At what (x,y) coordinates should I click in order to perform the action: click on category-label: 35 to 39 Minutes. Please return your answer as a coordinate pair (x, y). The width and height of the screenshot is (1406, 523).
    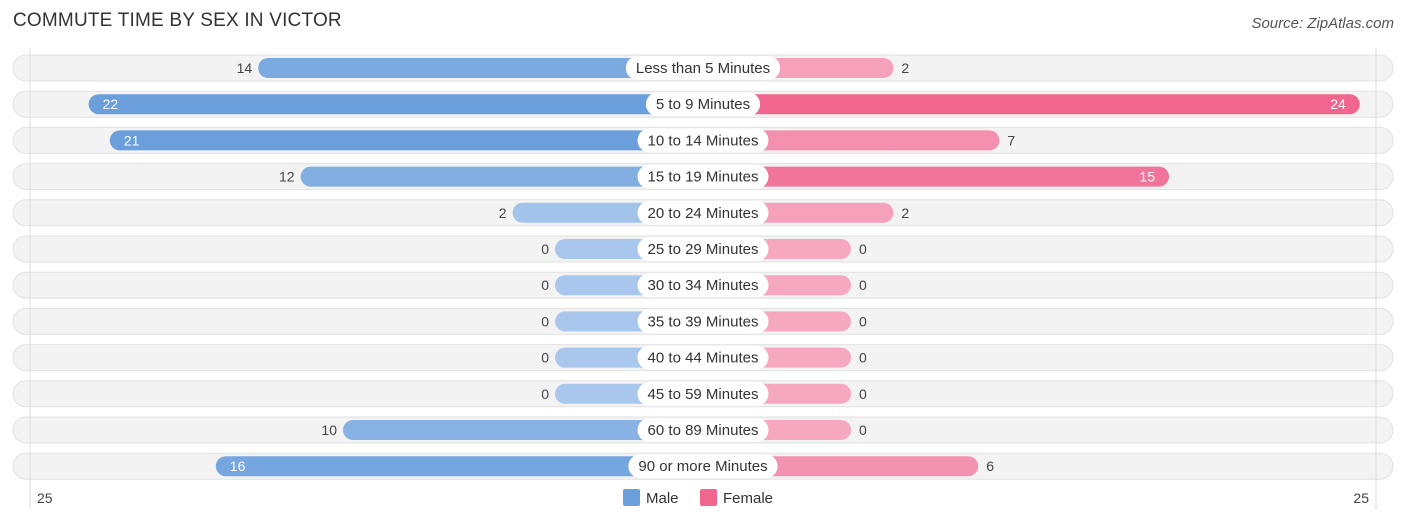
    Looking at the image, I should click on (703, 321).